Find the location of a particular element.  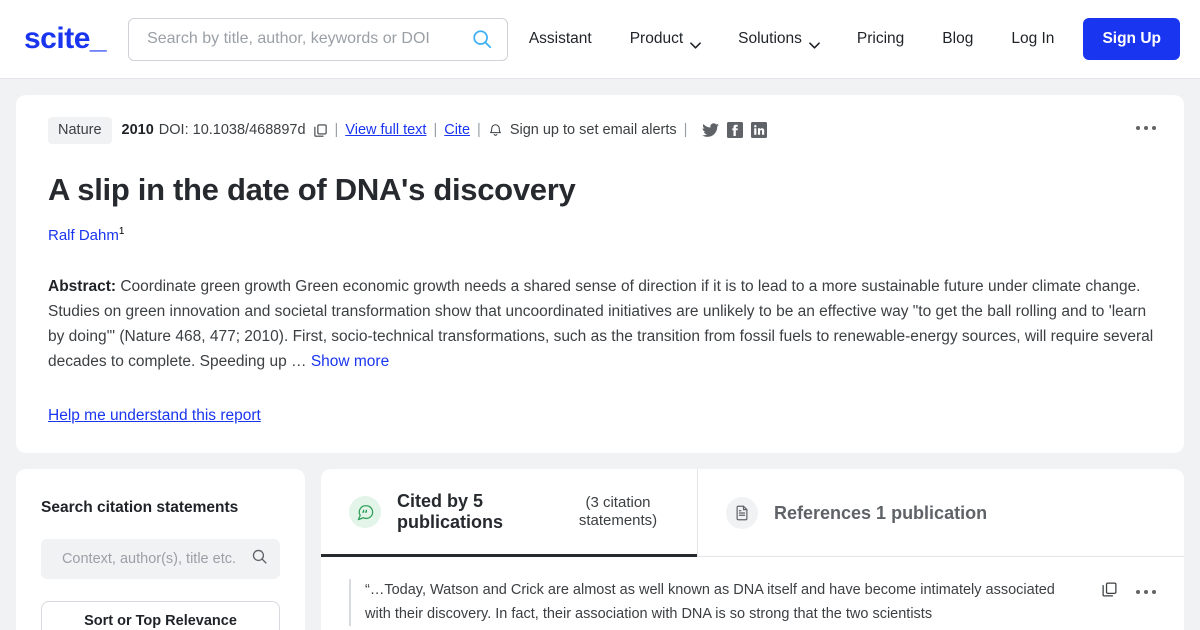

nav-label: Pricing is located at coordinates (880, 38).